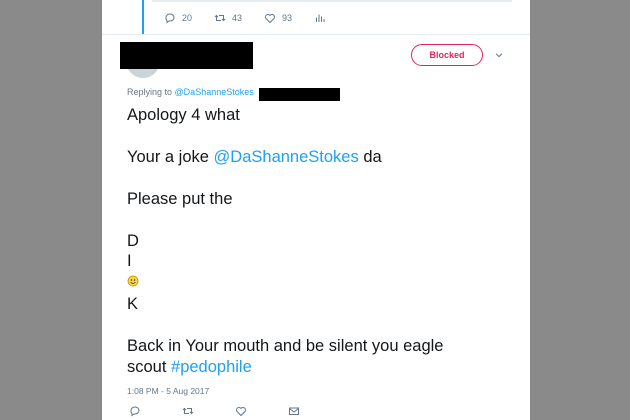 This screenshot has height=420, width=630. Describe the element at coordinates (168, 391) in the screenshot. I see `tweet-timestamp: 1:08 PM - 5 Aug 2017` at that location.